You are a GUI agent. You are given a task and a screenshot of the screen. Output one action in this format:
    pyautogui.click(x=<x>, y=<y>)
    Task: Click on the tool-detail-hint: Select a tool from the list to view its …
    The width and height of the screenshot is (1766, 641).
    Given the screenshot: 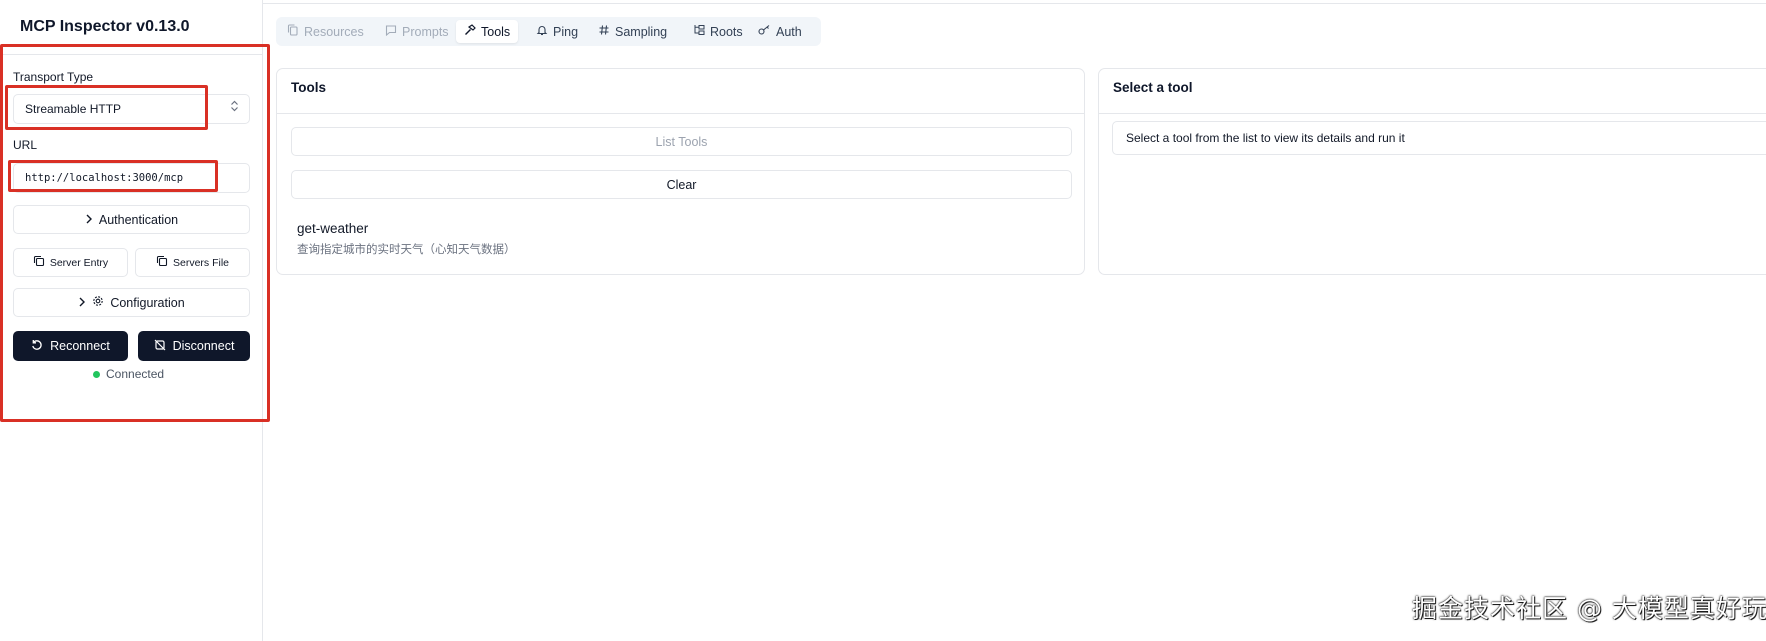 What is the action you would take?
    pyautogui.click(x=1439, y=138)
    